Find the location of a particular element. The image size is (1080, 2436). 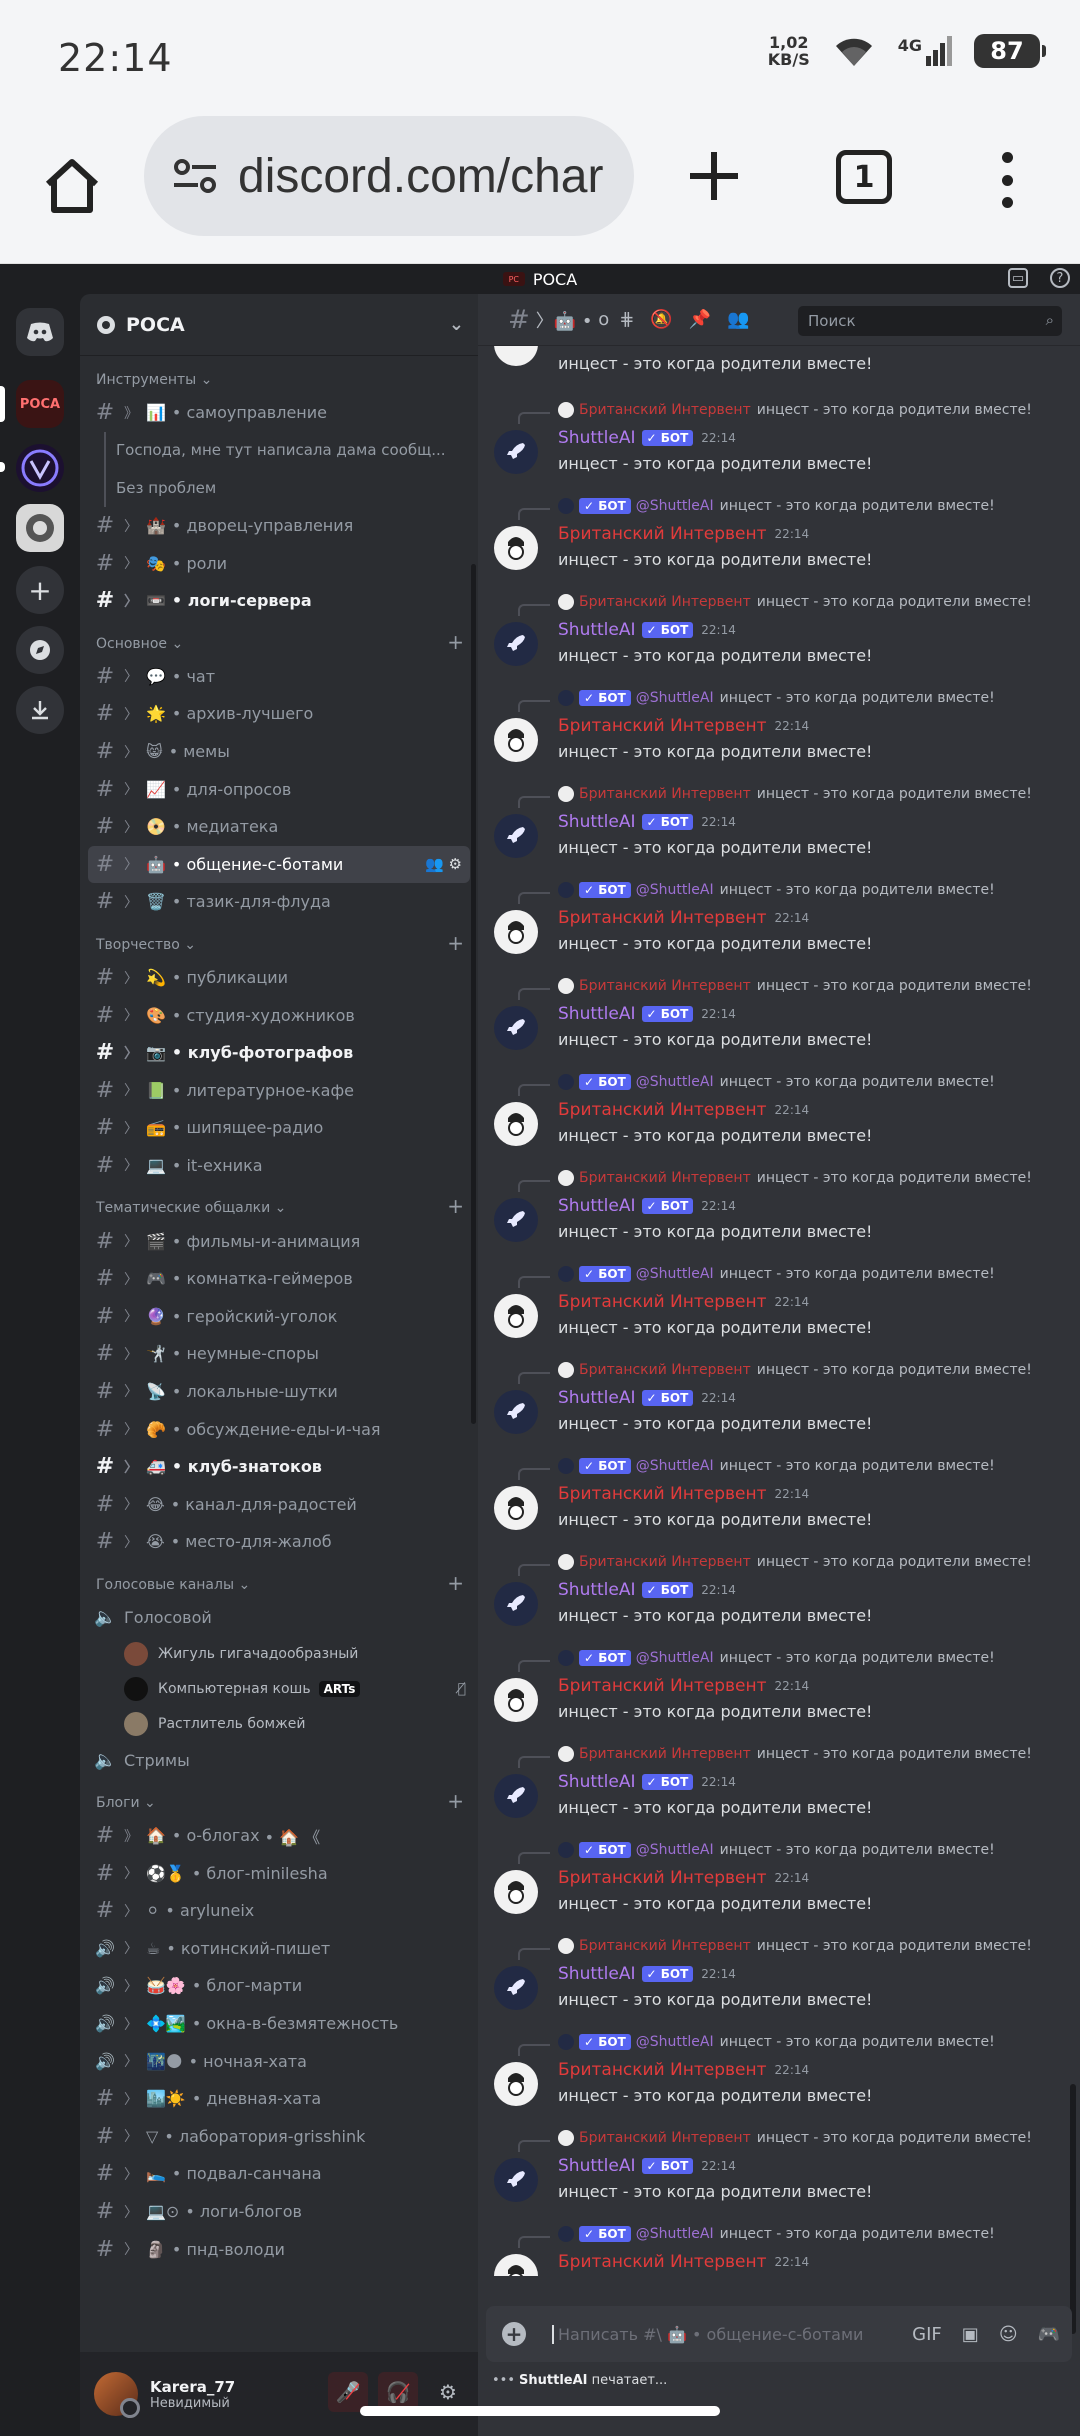

site-settings-icon is located at coordinates (195, 176).